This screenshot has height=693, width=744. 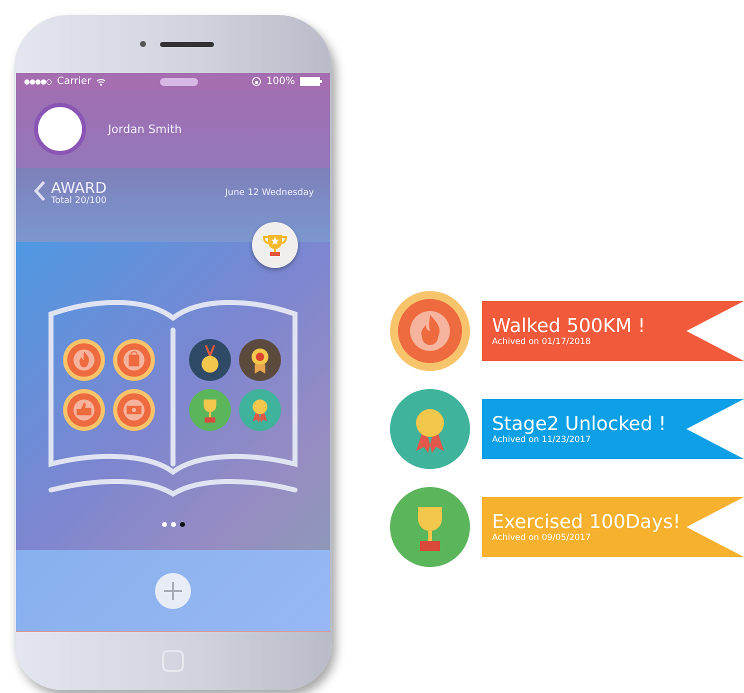 What do you see at coordinates (60, 129) in the screenshot?
I see `avatar` at bounding box center [60, 129].